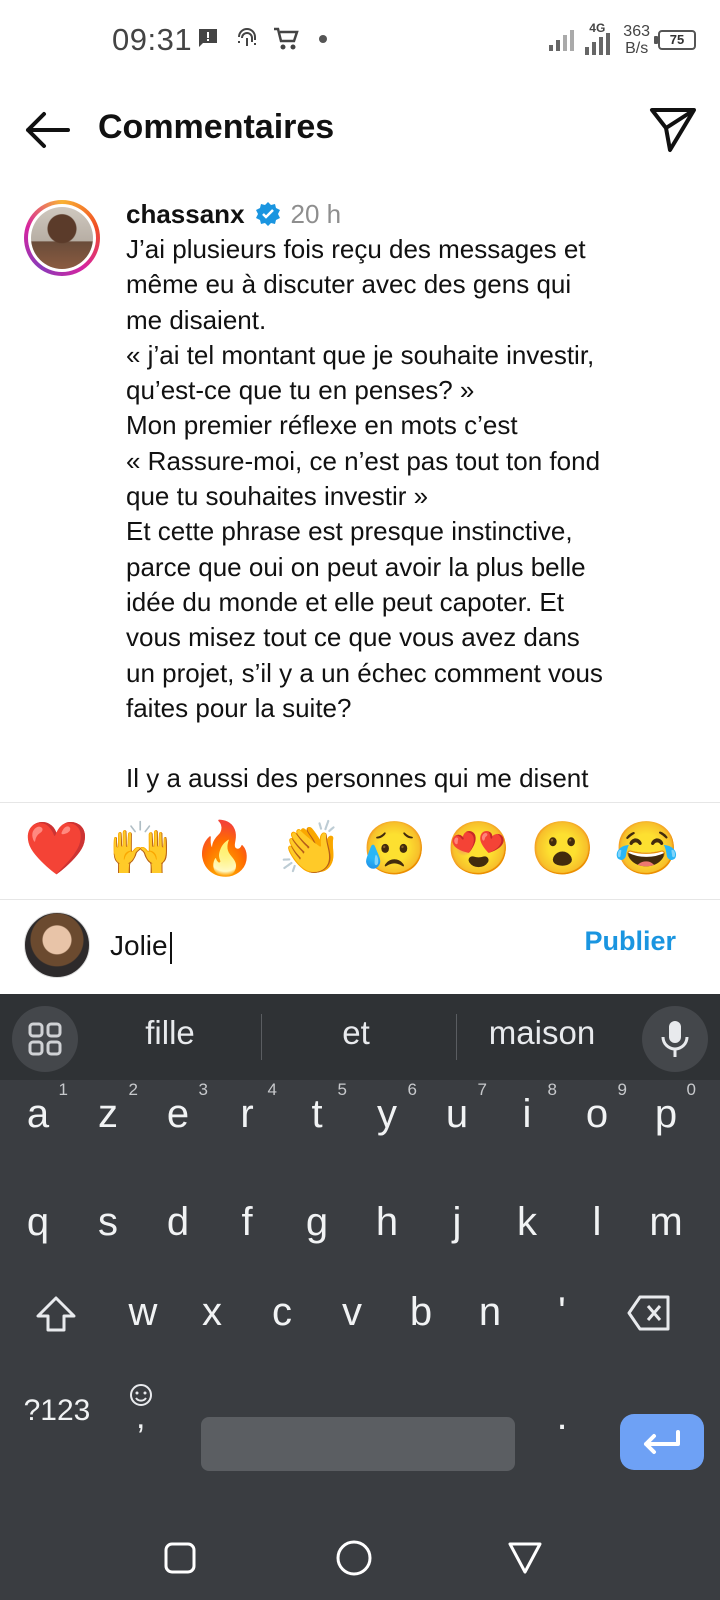 Image resolution: width=720 pixels, height=1600 pixels. I want to click on key-n: n, so click(490, 1312).